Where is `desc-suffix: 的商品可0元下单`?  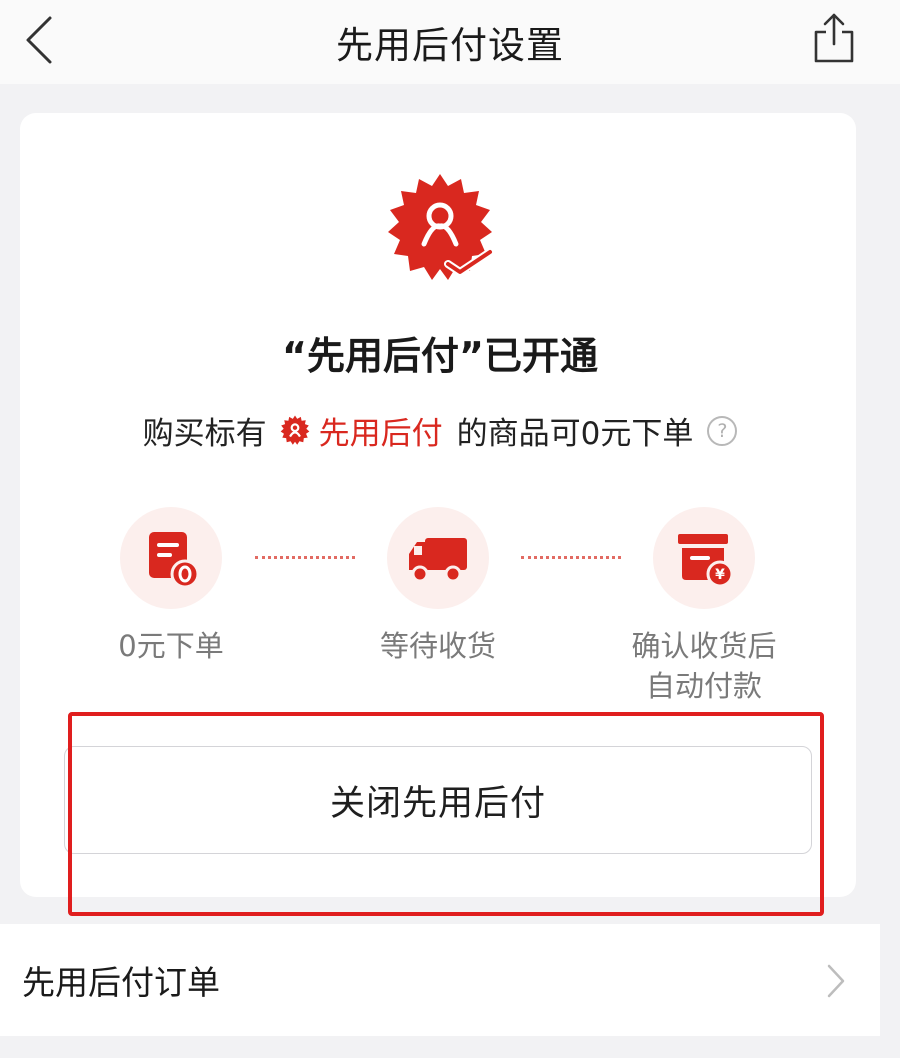
desc-suffix: 的商品可0元下单 is located at coordinates (575, 434).